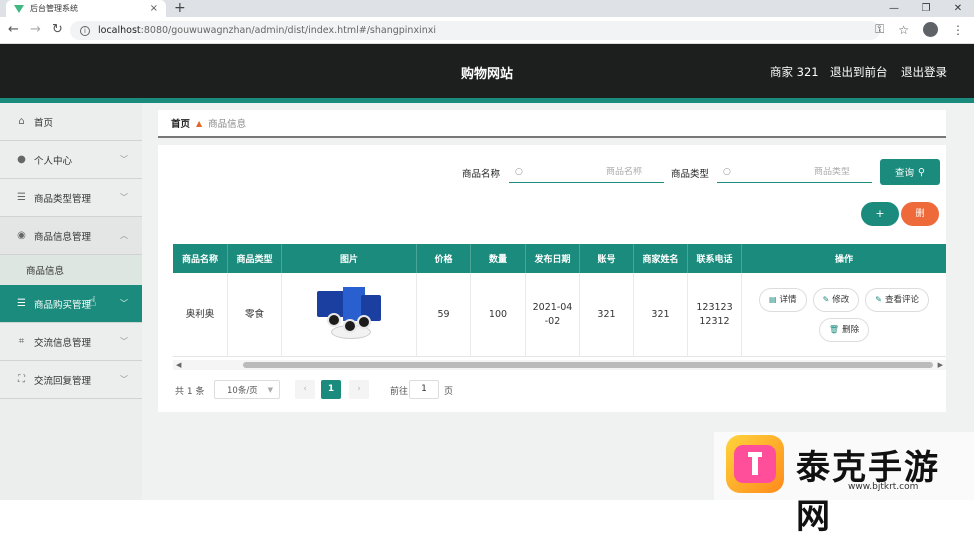  Describe the element at coordinates (924, 72) in the screenshot. I see `logout-link: 退出登录` at that location.